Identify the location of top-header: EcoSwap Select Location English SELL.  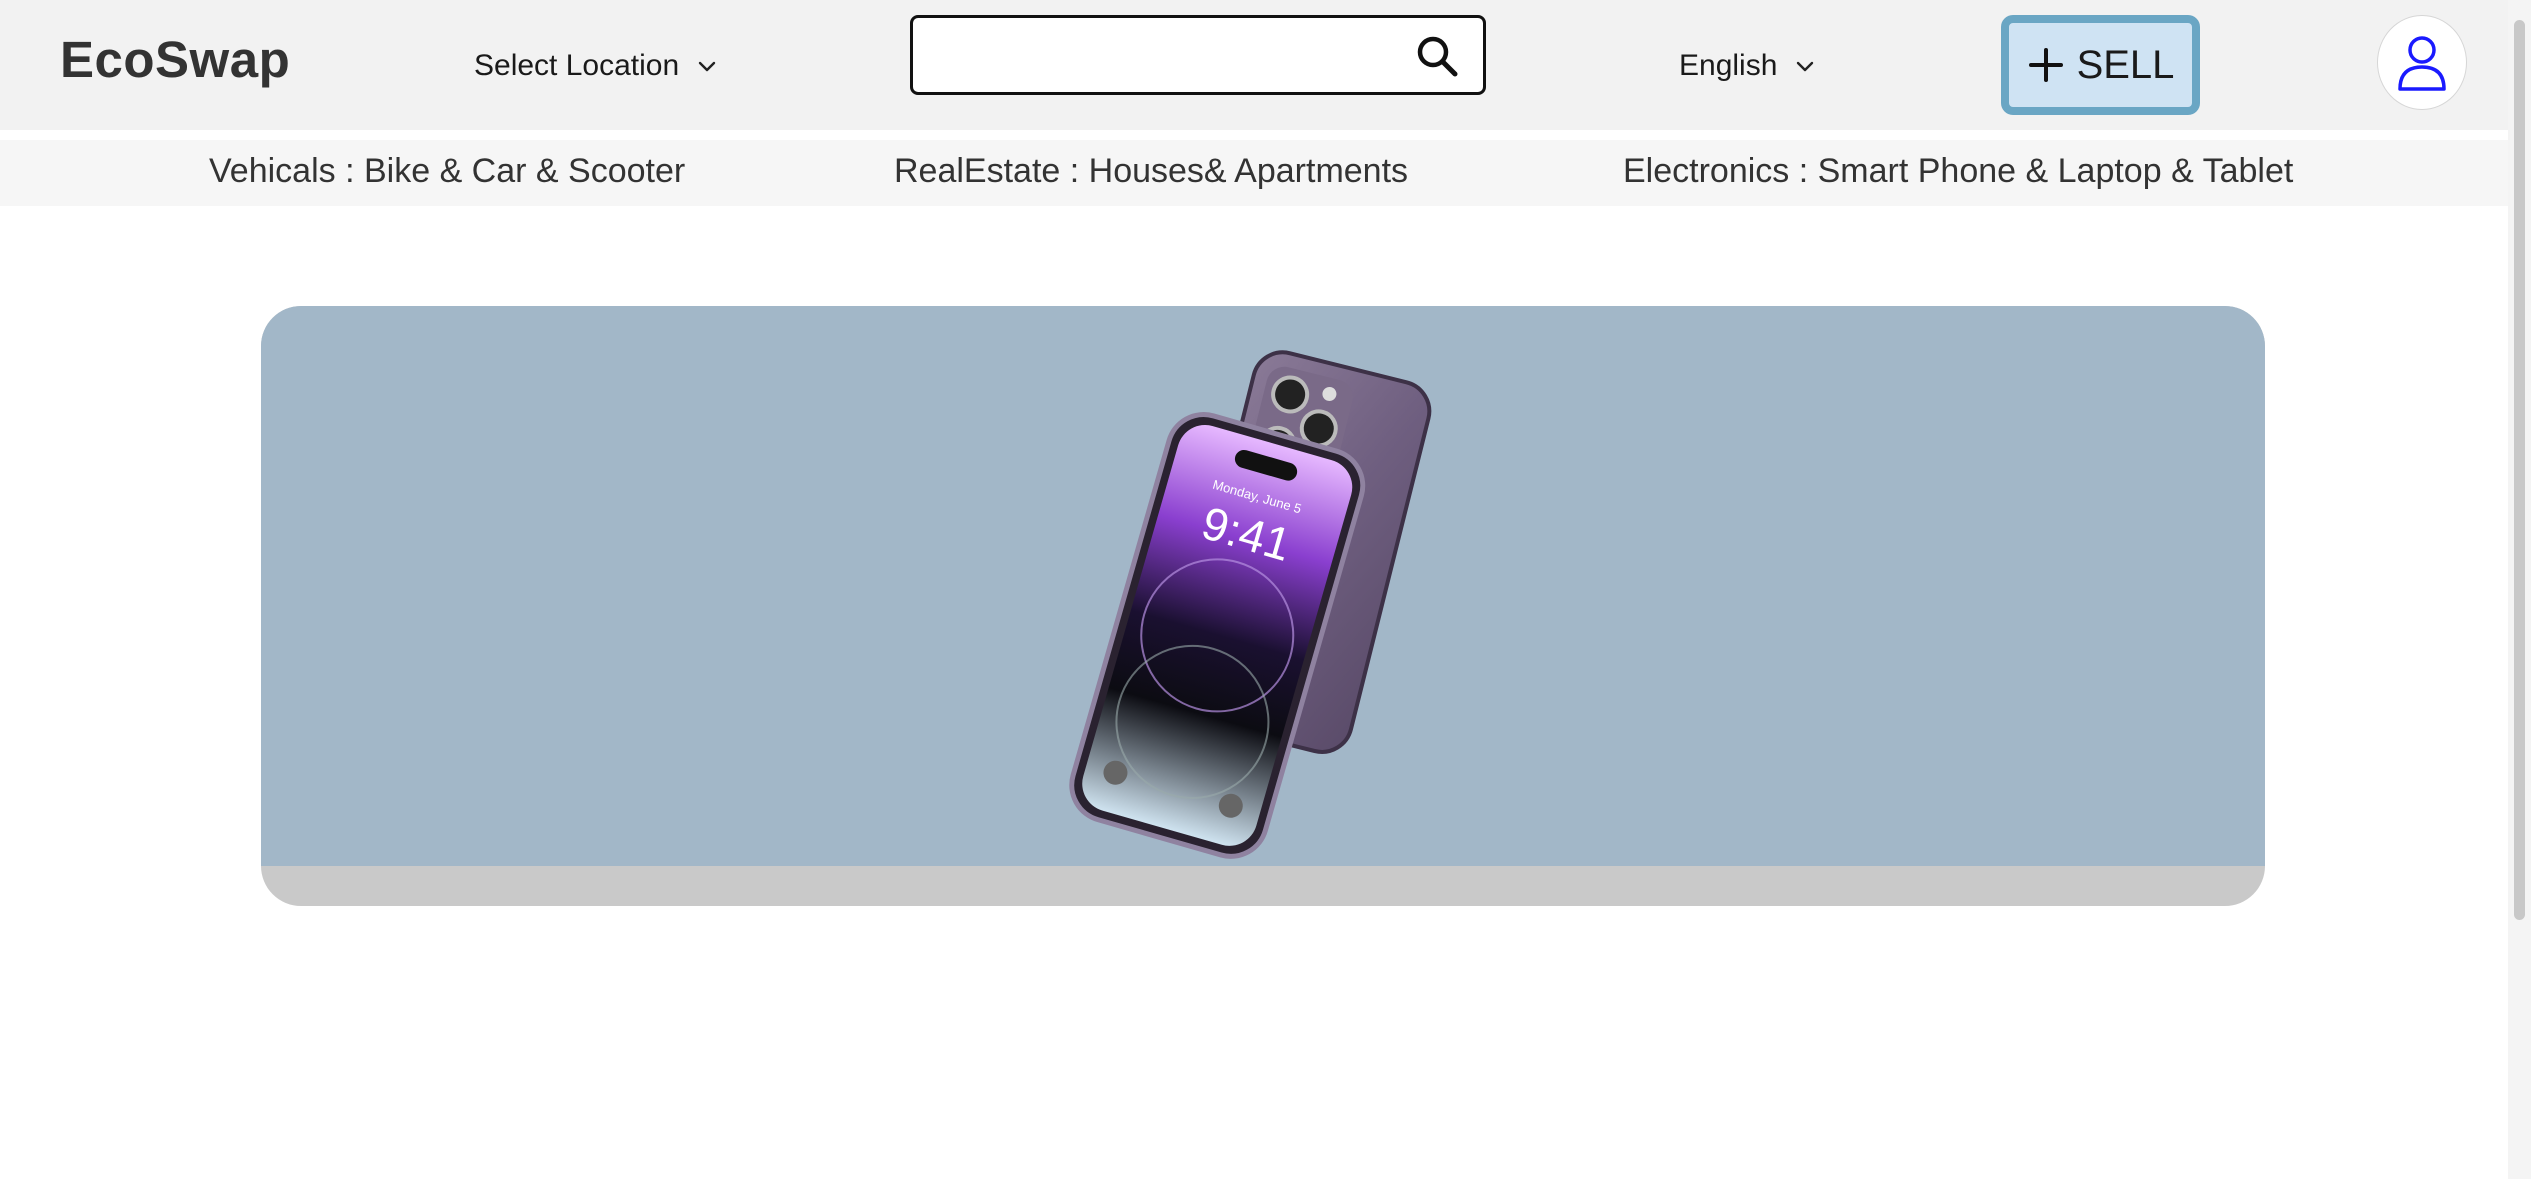
(1254, 65).